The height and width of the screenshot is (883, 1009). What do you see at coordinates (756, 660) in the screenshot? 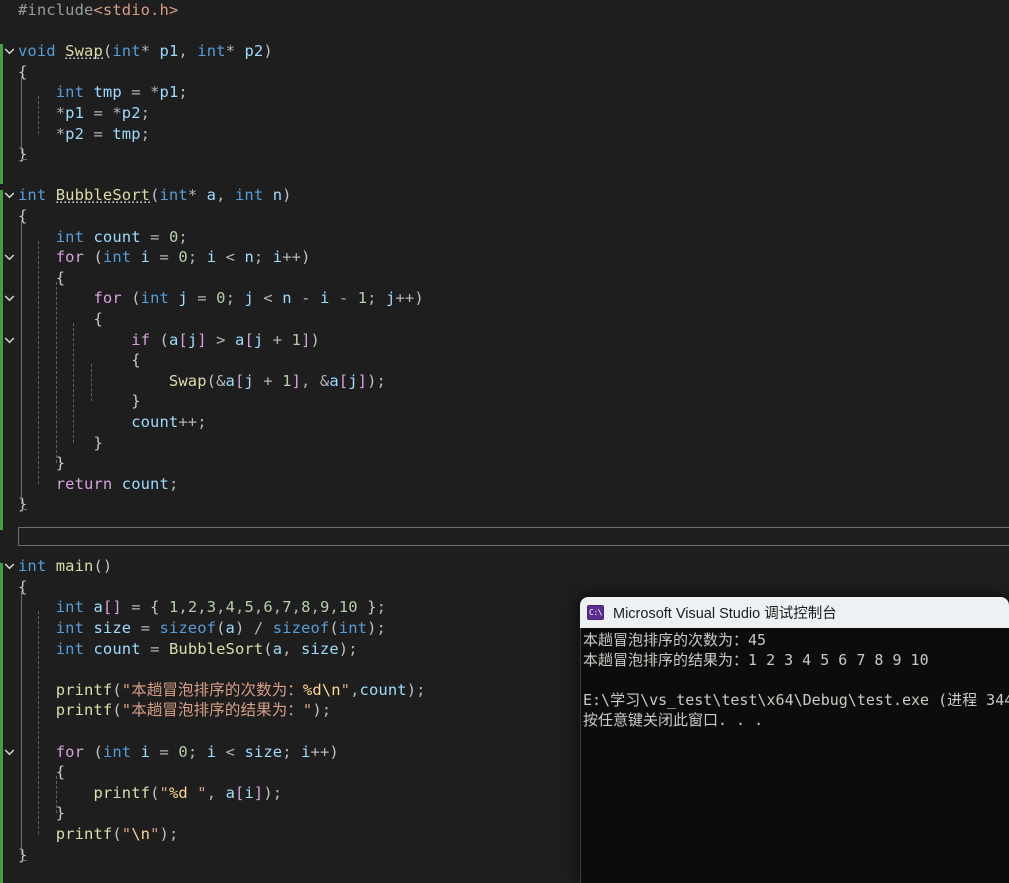
I see `console-output-line: 本趟冒泡排序的结果为：1 2 3 4 5 6 7 8 9 10` at bounding box center [756, 660].